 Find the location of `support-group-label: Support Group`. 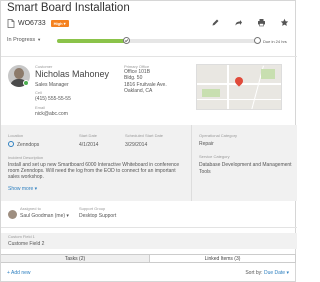

support-group-label: Support Group is located at coordinates (92, 208).